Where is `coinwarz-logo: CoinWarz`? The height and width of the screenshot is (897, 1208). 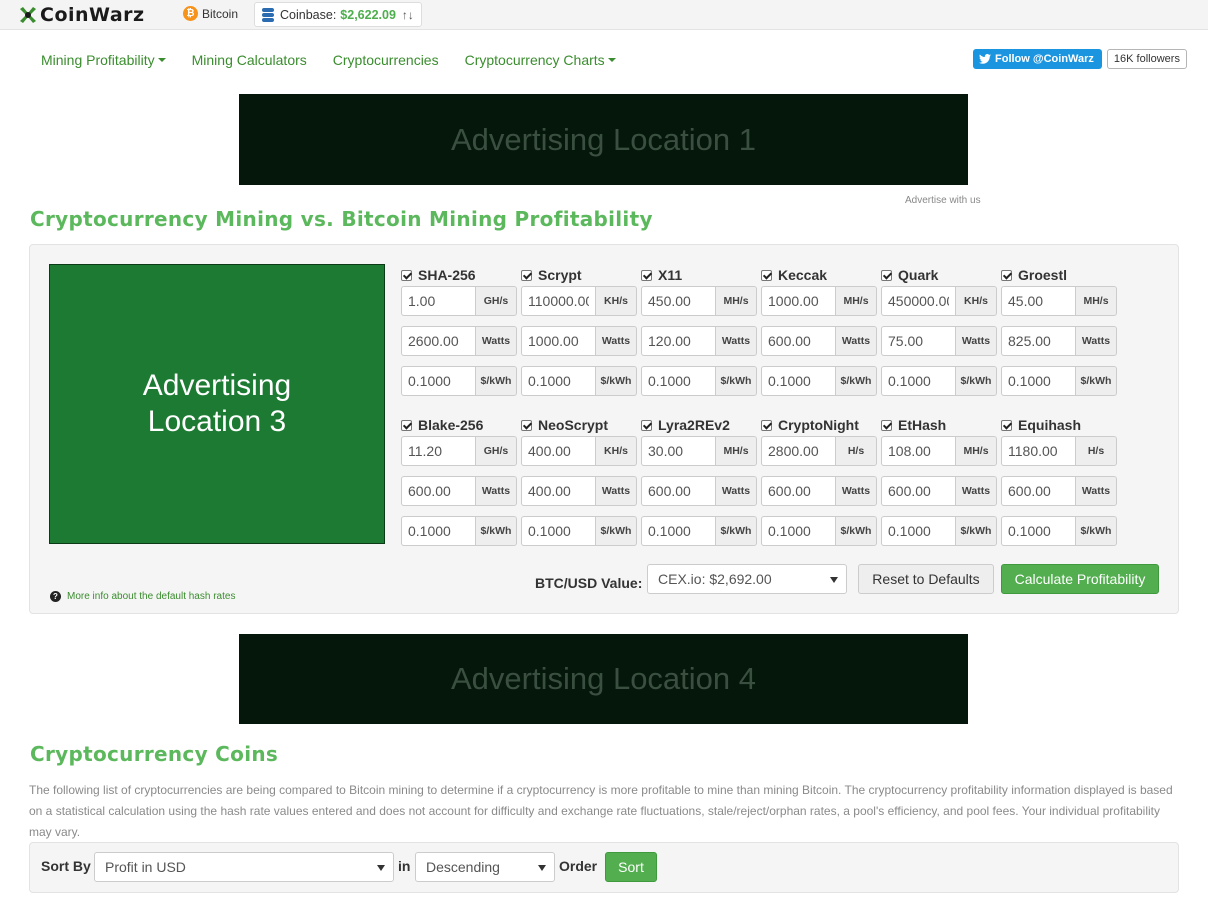
coinwarz-logo: CoinWarz is located at coordinates (81, 15).